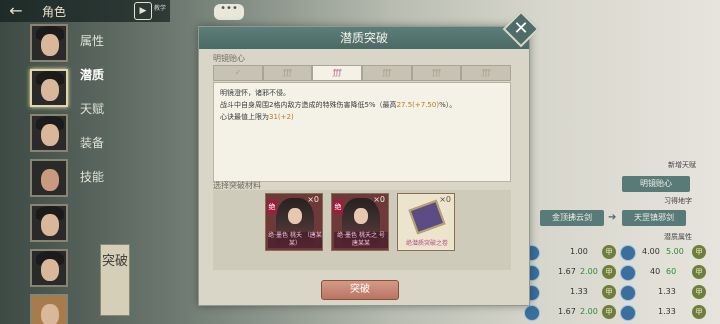  I want to click on chat-bubble-icon: •••, so click(229, 12).